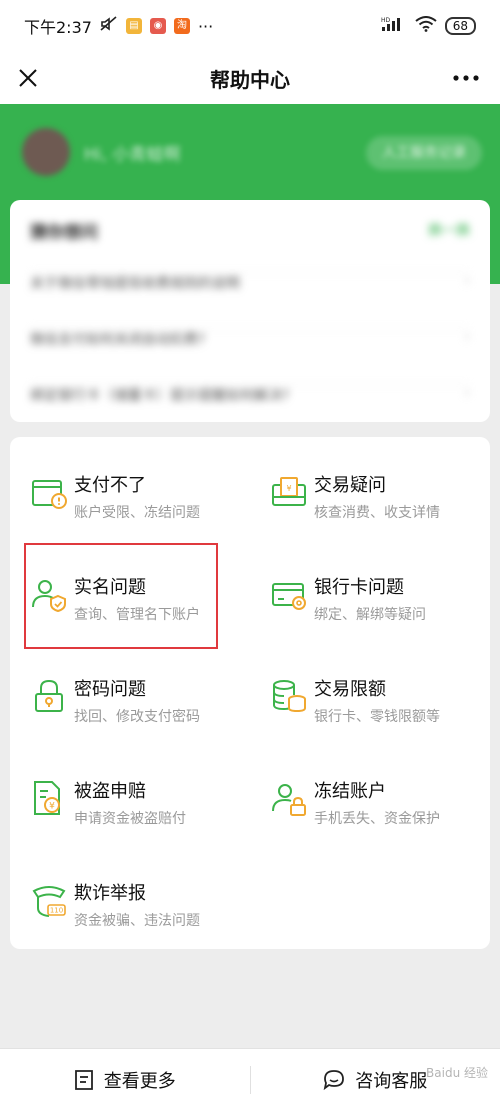 The height and width of the screenshot is (1111, 500). What do you see at coordinates (49, 494) in the screenshot?
I see `wallet-alert-icon` at bounding box center [49, 494].